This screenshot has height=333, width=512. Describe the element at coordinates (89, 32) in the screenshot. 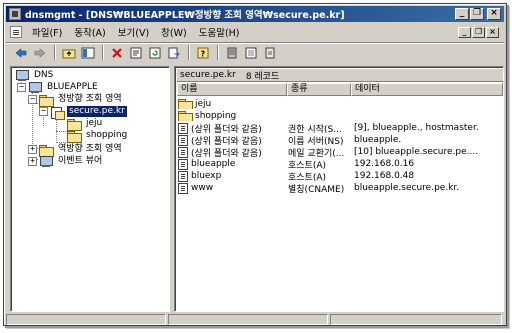

I see `menu-action: 동작(A)` at that location.